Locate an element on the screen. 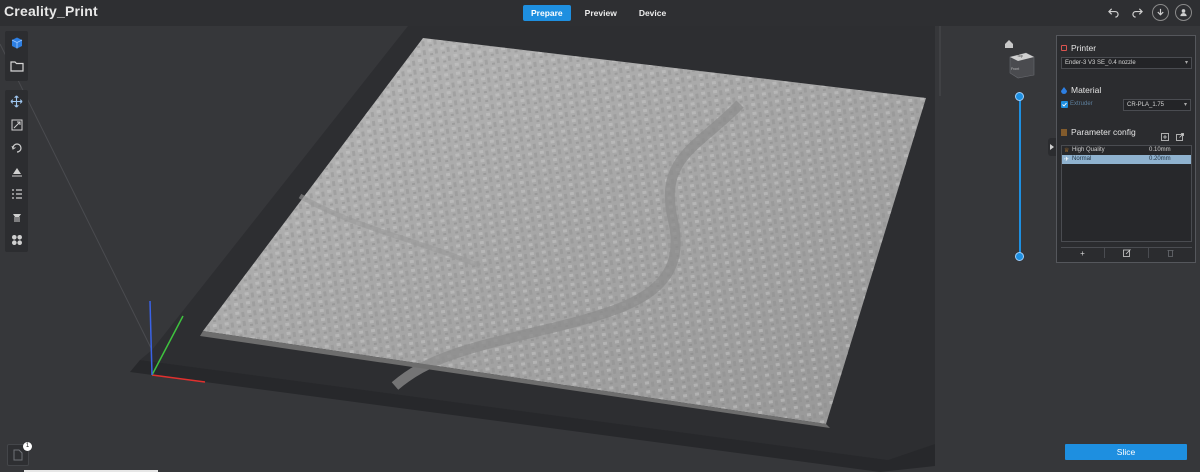 The width and height of the screenshot is (1200, 472). material-select-value: CR-PLA_1.75 is located at coordinates (1146, 105).